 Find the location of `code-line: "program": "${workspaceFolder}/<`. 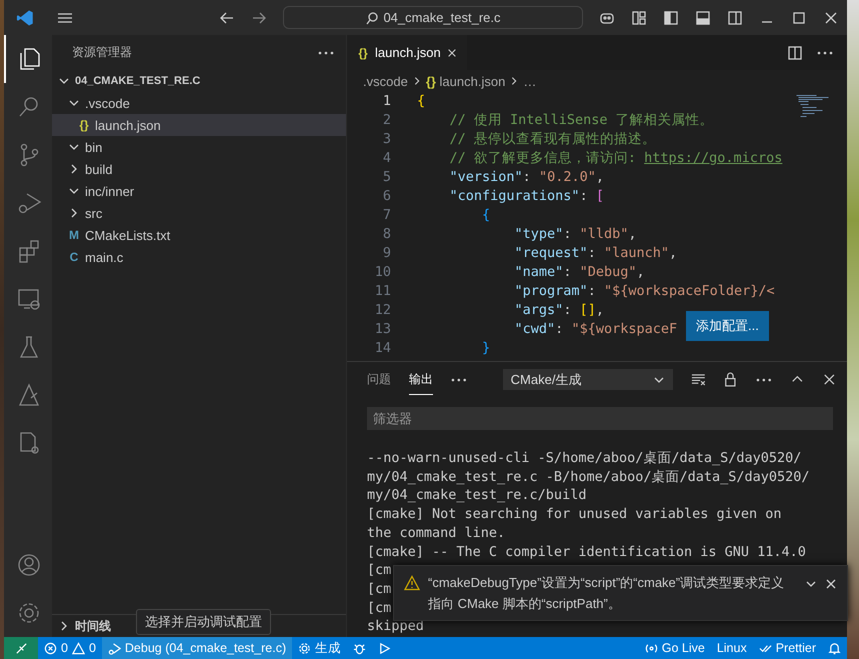

code-line: "program": "${workspaceFolder}/< is located at coordinates (644, 291).